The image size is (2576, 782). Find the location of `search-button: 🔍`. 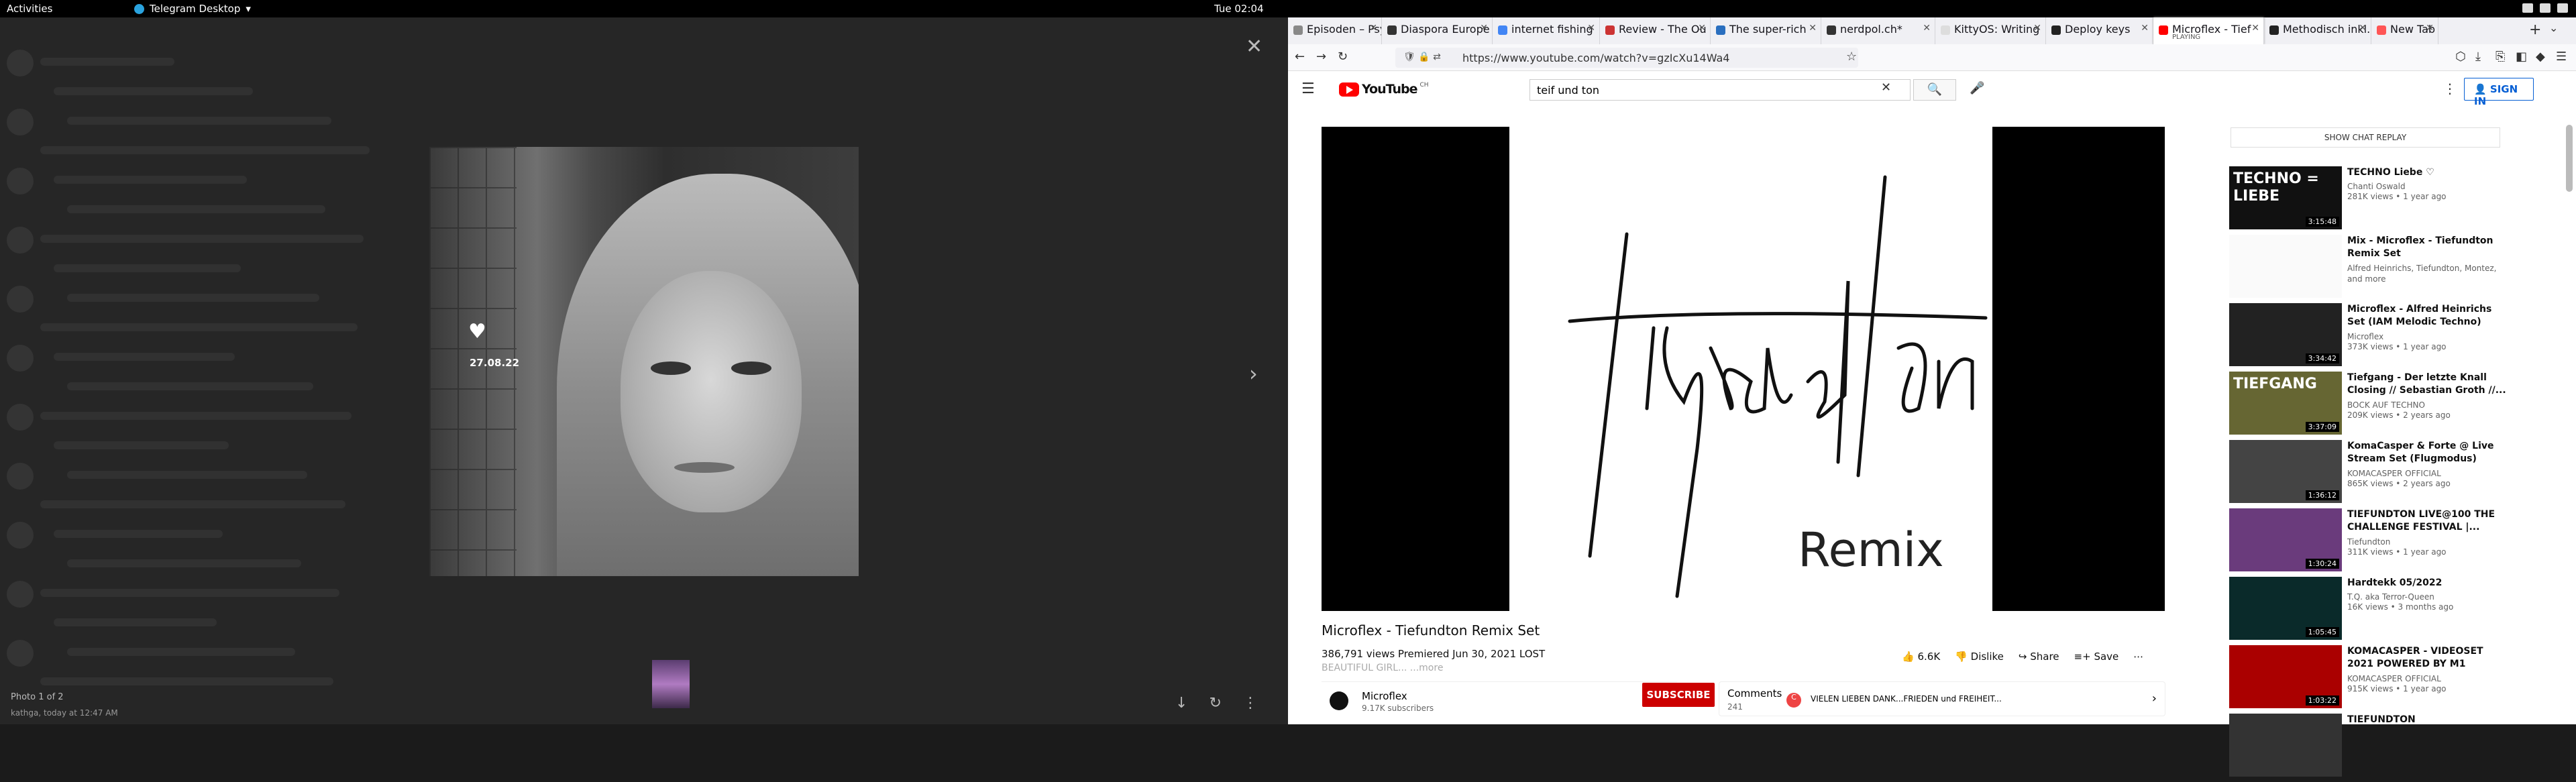

search-button: 🔍 is located at coordinates (1934, 90).